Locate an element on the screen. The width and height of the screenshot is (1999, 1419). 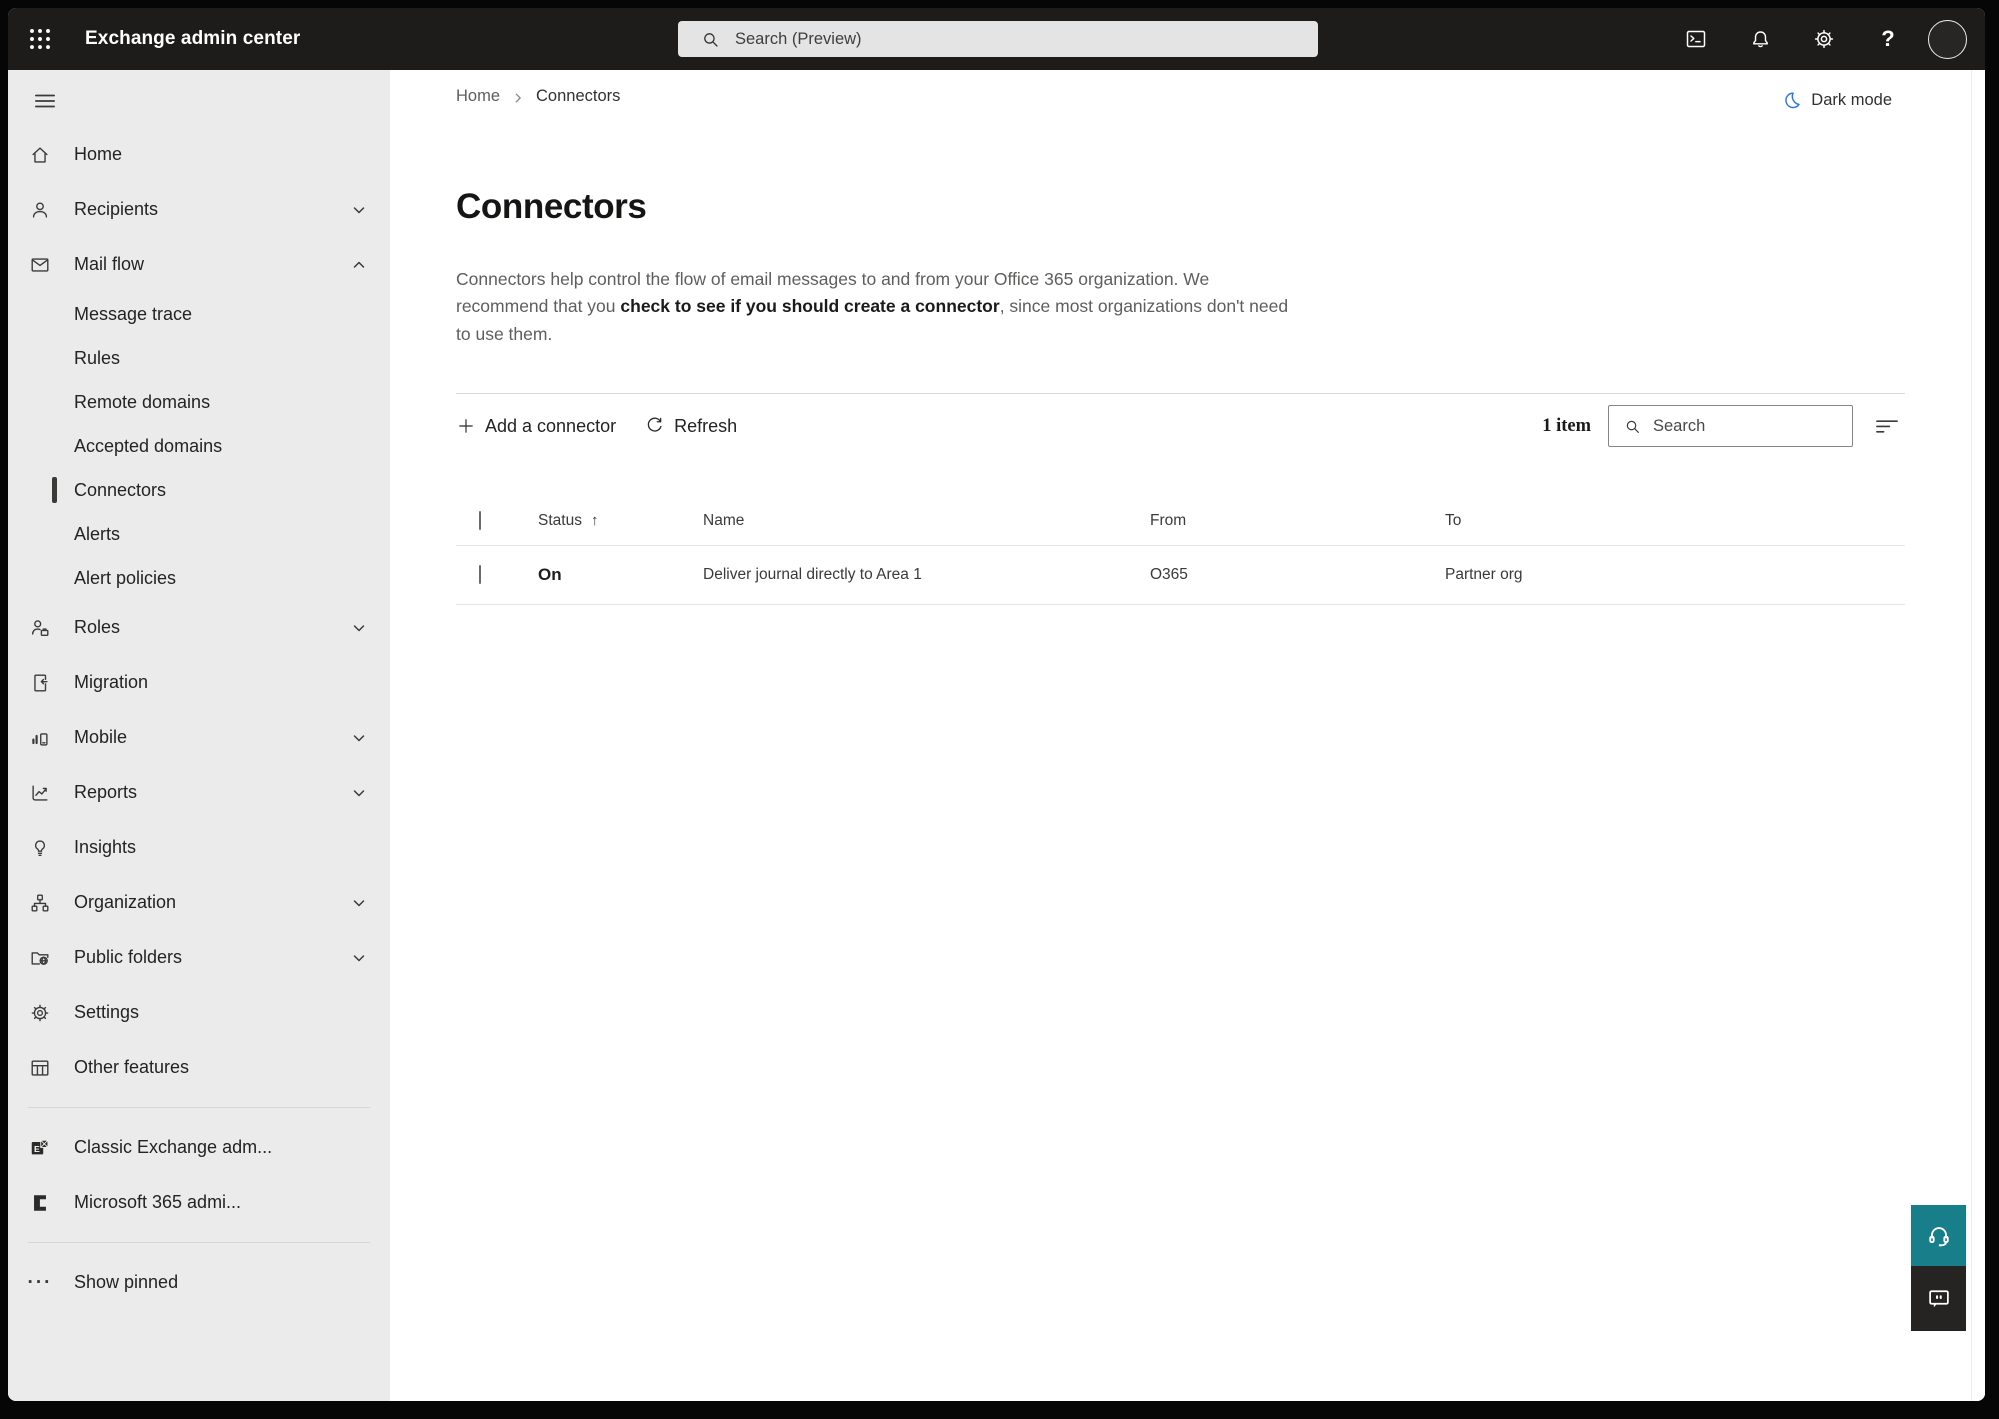
sidebar-item-label: Alert policies is located at coordinates (125, 577).